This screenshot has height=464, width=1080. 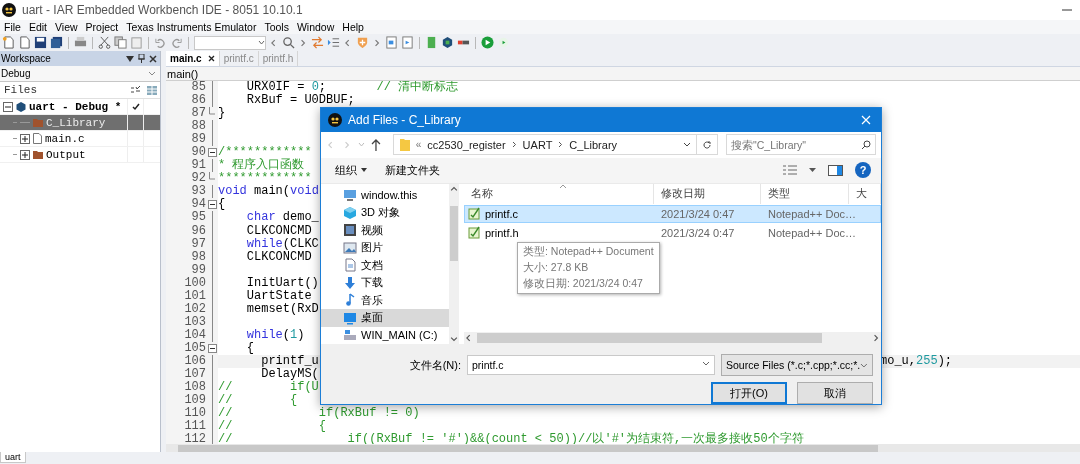 What do you see at coordinates (385, 195) in the screenshot?
I see `nav-item: window.this` at bounding box center [385, 195].